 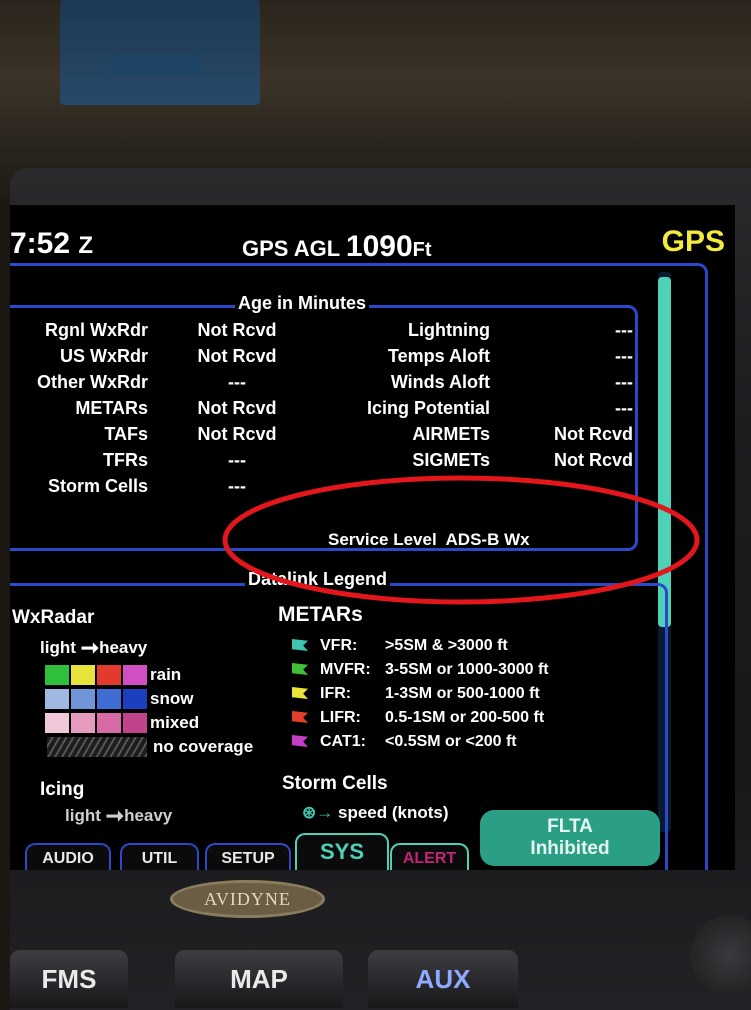 I want to click on age-panel-title: Age in Minutes, so click(x=302, y=303).